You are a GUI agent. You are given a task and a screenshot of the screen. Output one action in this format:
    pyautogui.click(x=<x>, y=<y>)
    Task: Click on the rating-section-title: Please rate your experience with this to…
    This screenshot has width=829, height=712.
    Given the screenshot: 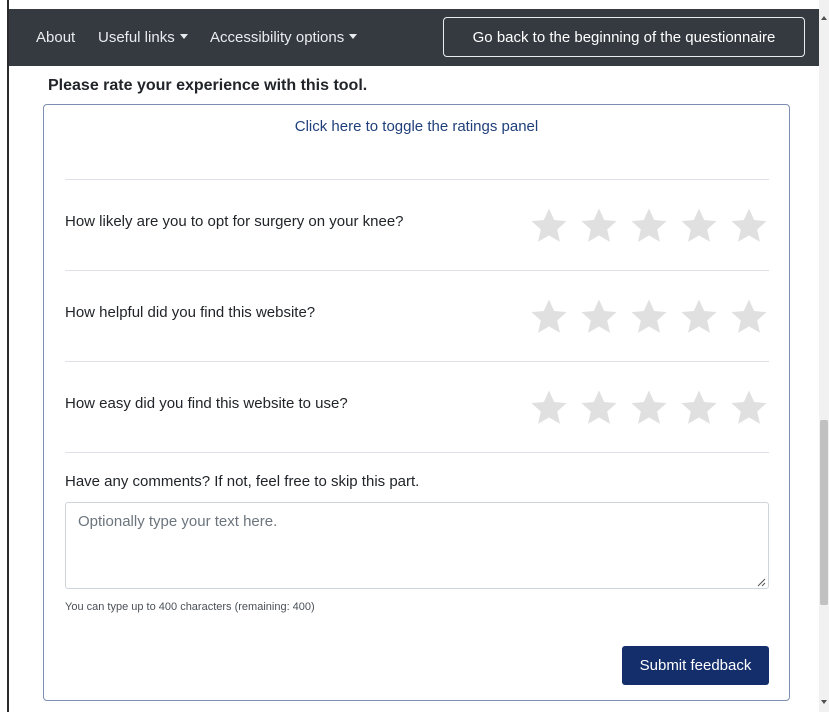 What is the action you would take?
    pyautogui.click(x=208, y=85)
    